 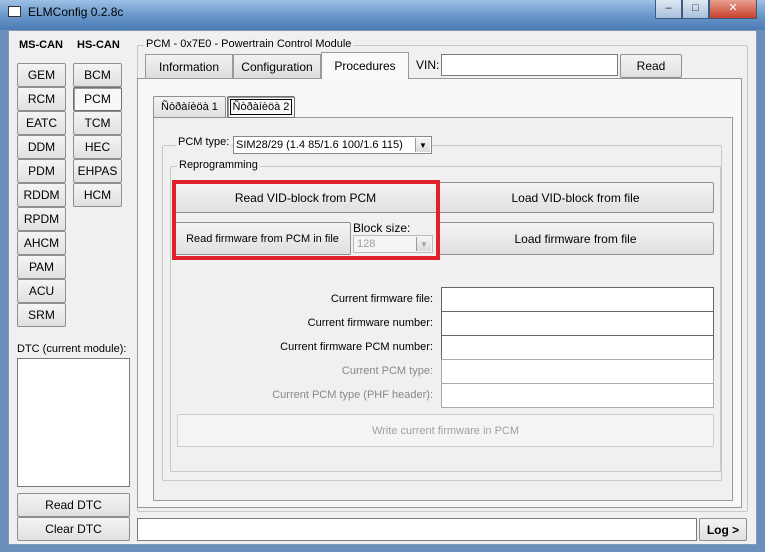 What do you see at coordinates (249, 44) in the screenshot?
I see `module-title: PCM - 0x7E0 - Powertrain Control Module` at bounding box center [249, 44].